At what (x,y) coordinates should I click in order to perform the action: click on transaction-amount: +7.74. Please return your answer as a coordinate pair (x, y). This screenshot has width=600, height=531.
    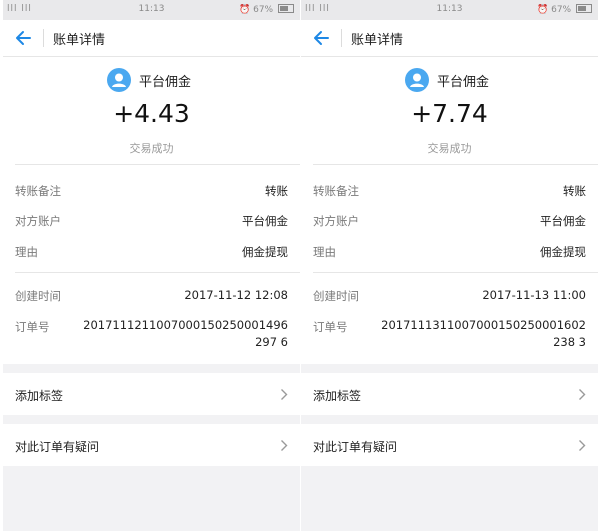
    Looking at the image, I should click on (449, 113).